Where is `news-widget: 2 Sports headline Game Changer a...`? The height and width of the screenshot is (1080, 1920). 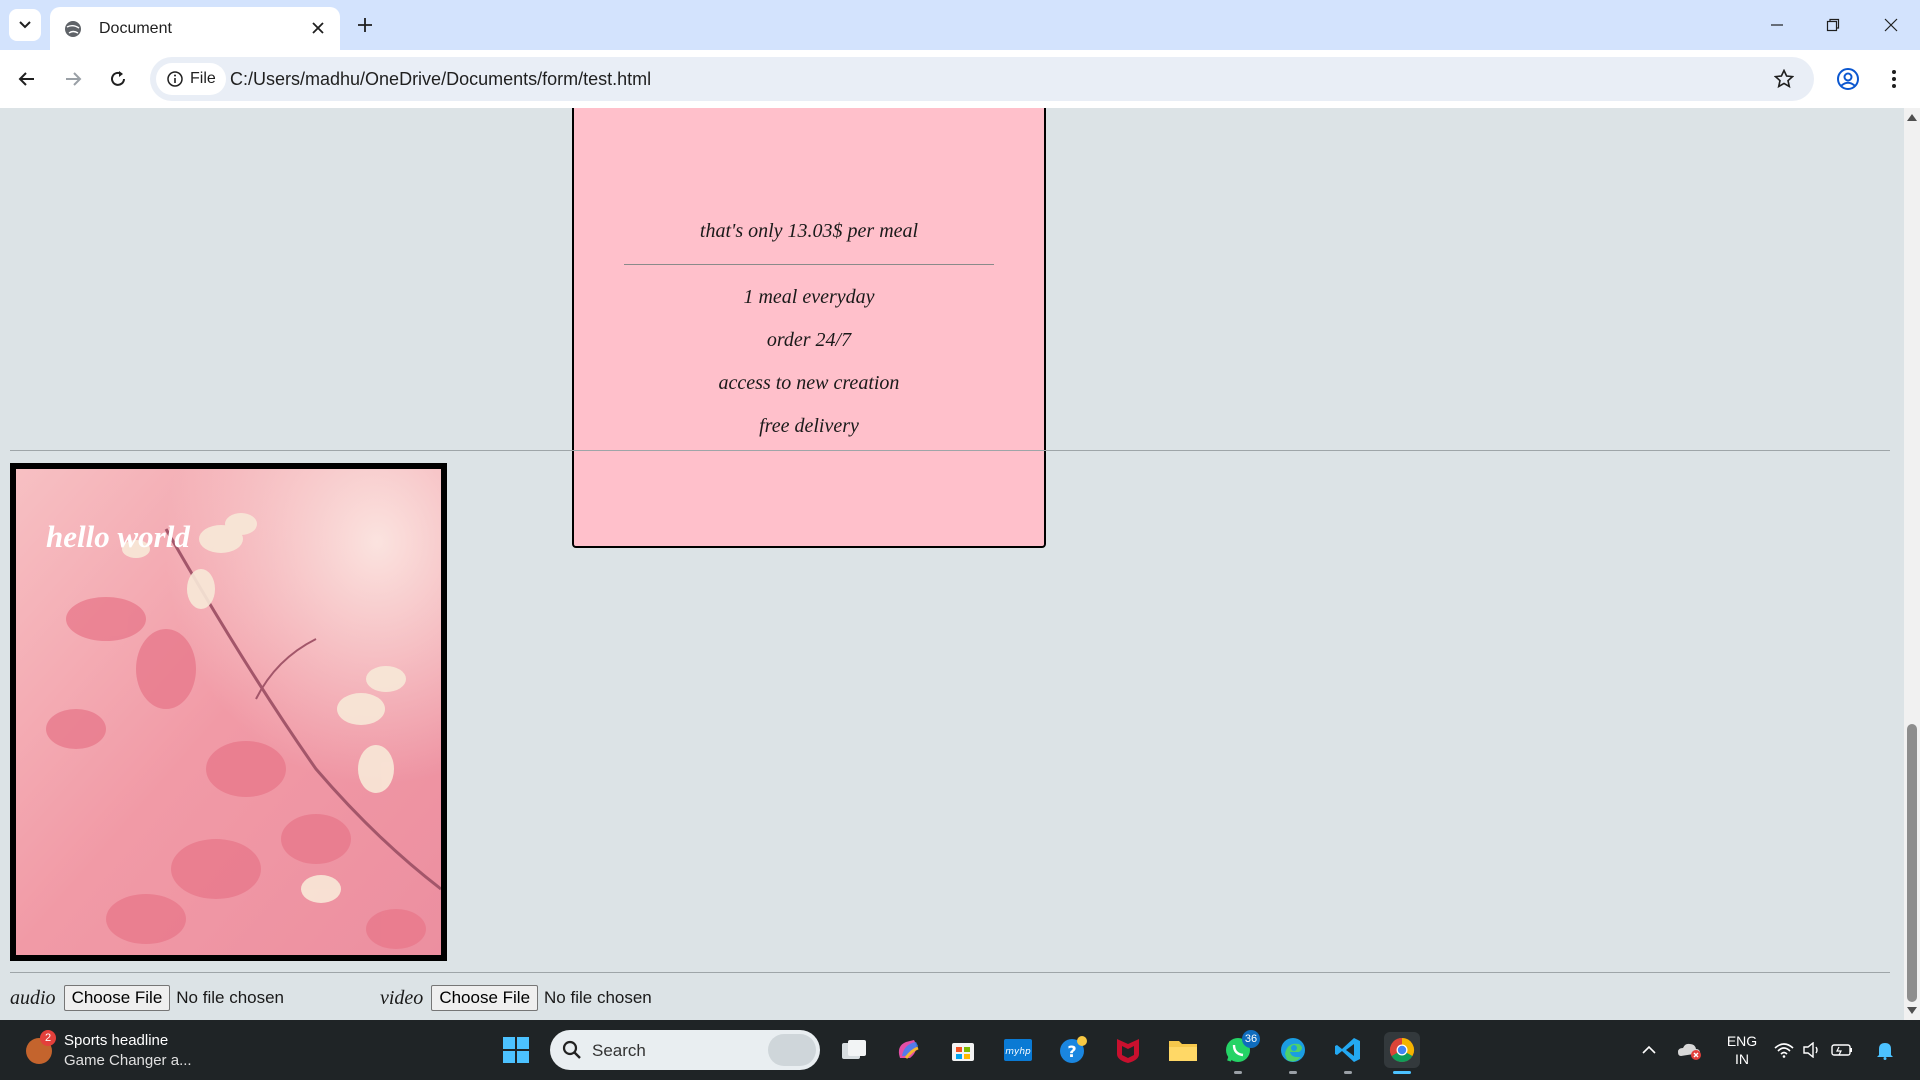
news-widget: 2 Sports headline Game Changer a... is located at coordinates (120, 1050).